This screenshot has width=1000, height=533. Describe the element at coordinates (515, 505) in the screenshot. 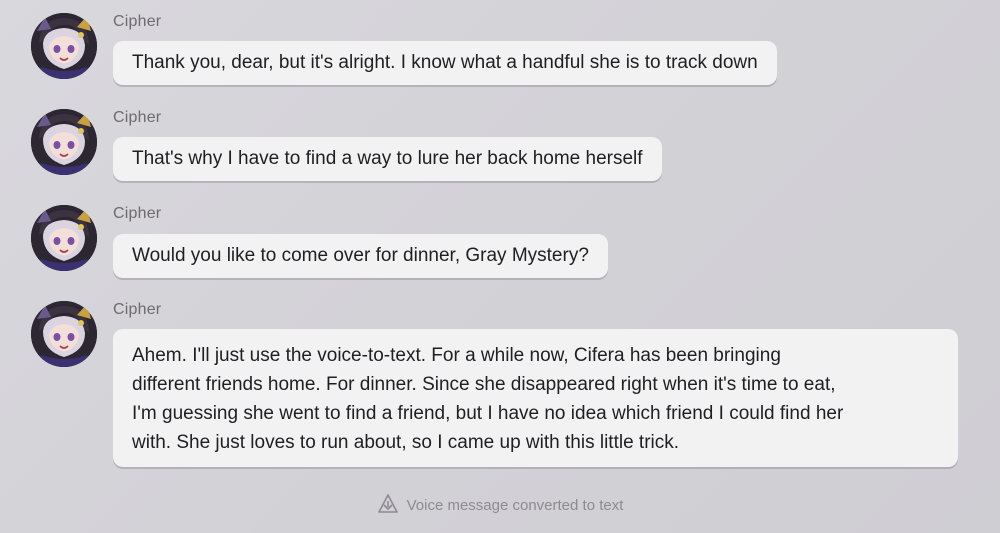

I see `voice-conversion-text: Voice message converted to text` at that location.